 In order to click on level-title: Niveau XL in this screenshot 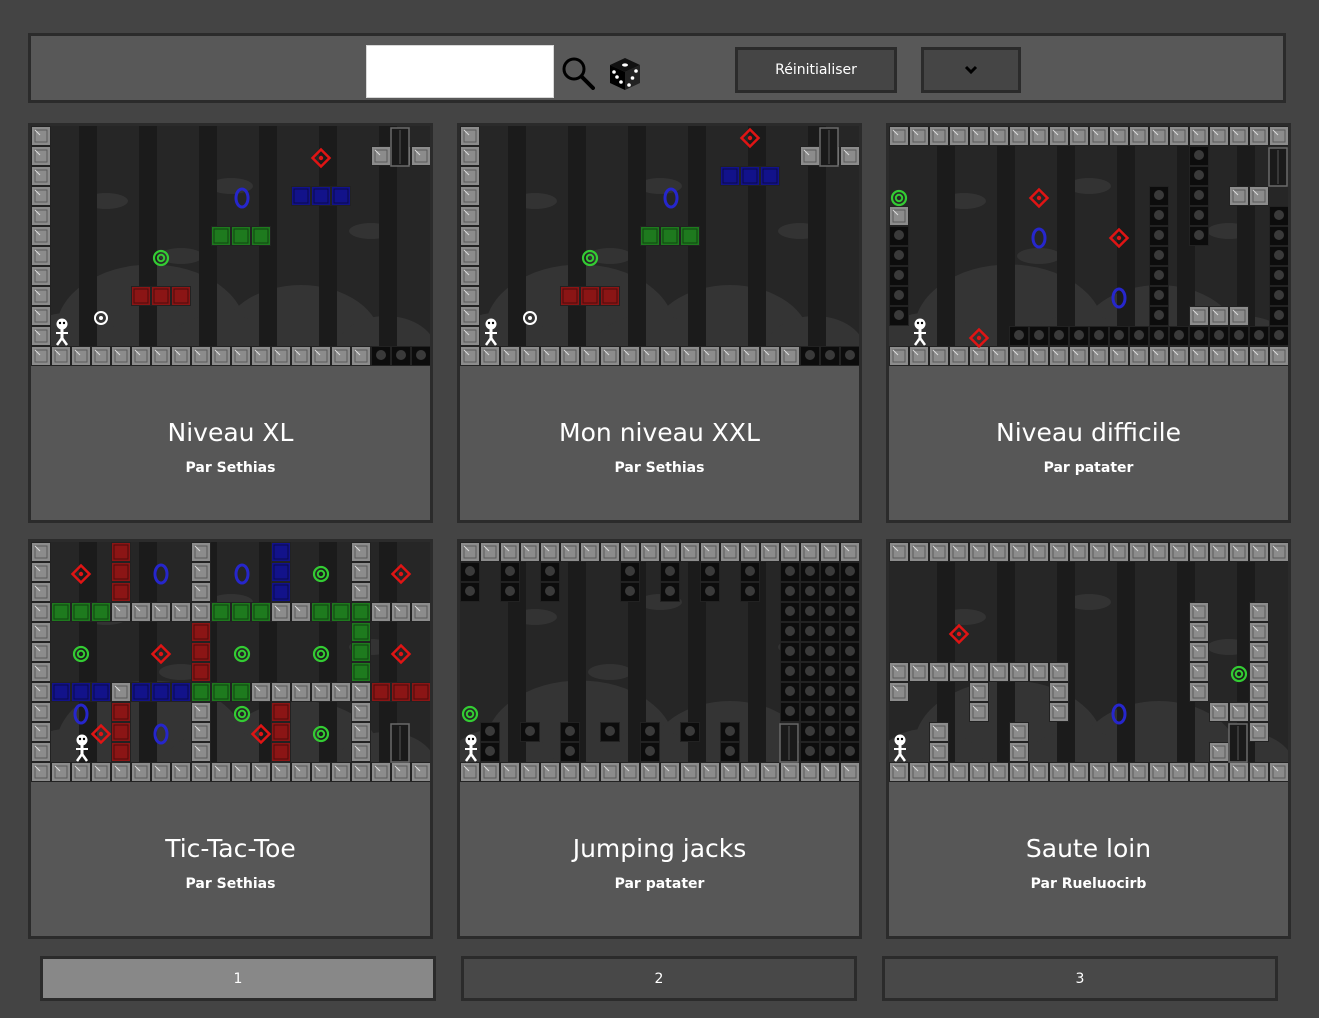, I will do `click(230, 432)`.